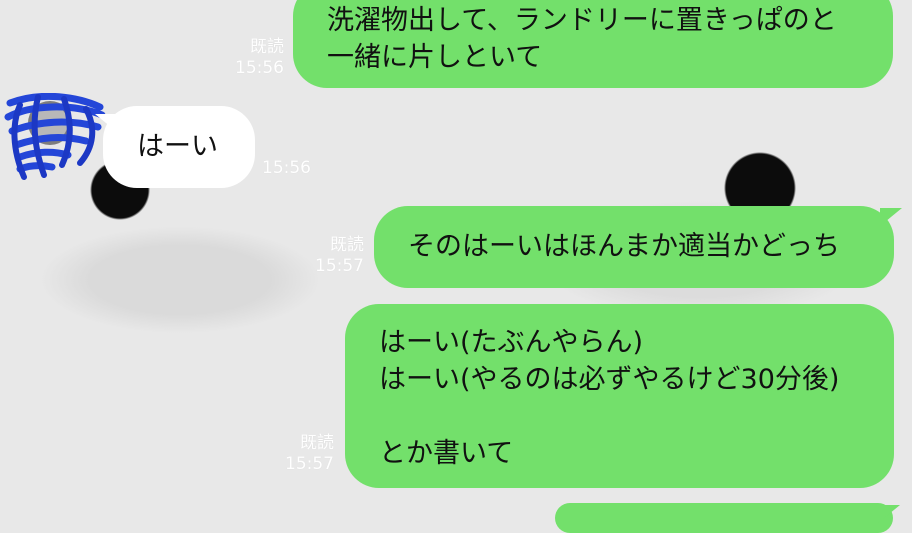 This screenshot has height=533, width=912. What do you see at coordinates (624, 416) in the screenshot?
I see `message-line` at bounding box center [624, 416].